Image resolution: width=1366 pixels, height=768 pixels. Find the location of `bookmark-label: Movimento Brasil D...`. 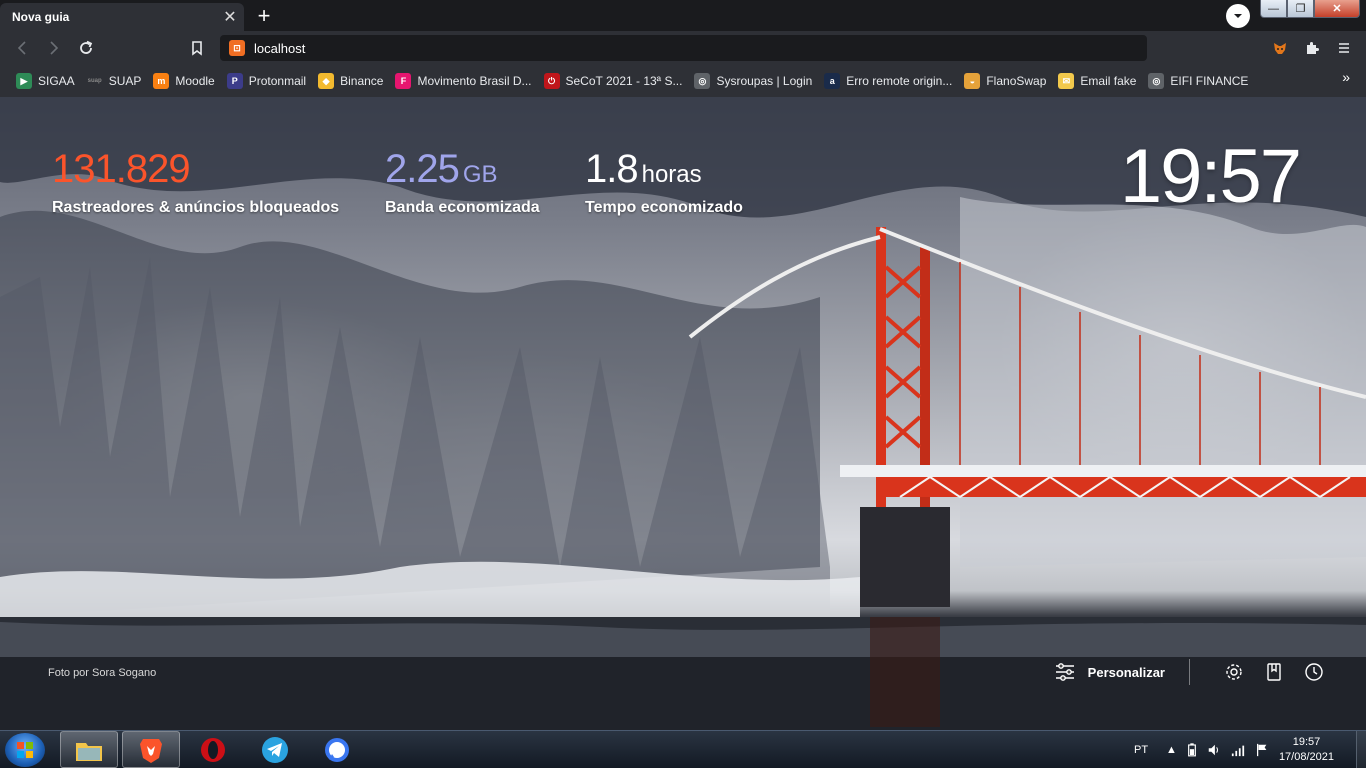

bookmark-label: Movimento Brasil D... is located at coordinates (474, 81).